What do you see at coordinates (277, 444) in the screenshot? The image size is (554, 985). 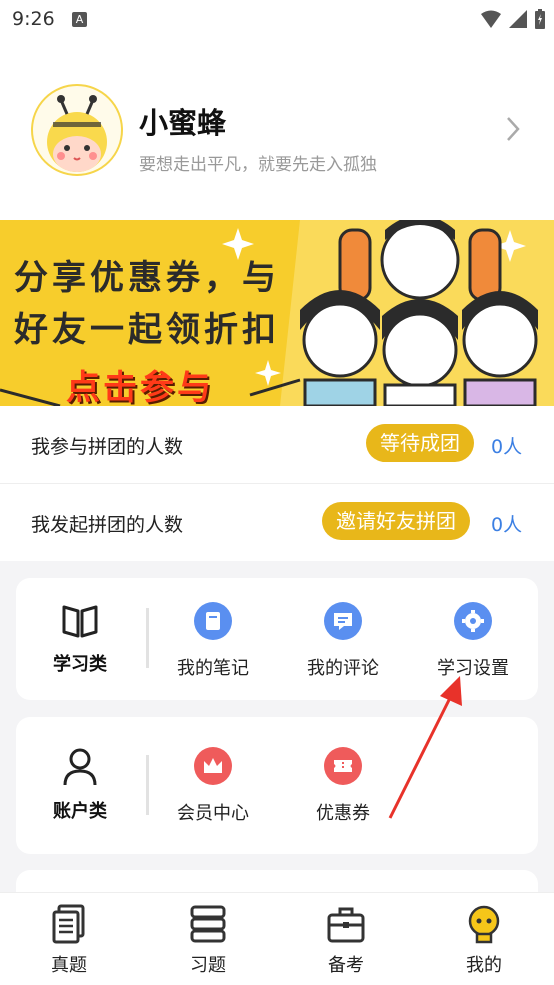 I see `group-join-row: 我参与拼团的人数 等待成团 0人` at bounding box center [277, 444].